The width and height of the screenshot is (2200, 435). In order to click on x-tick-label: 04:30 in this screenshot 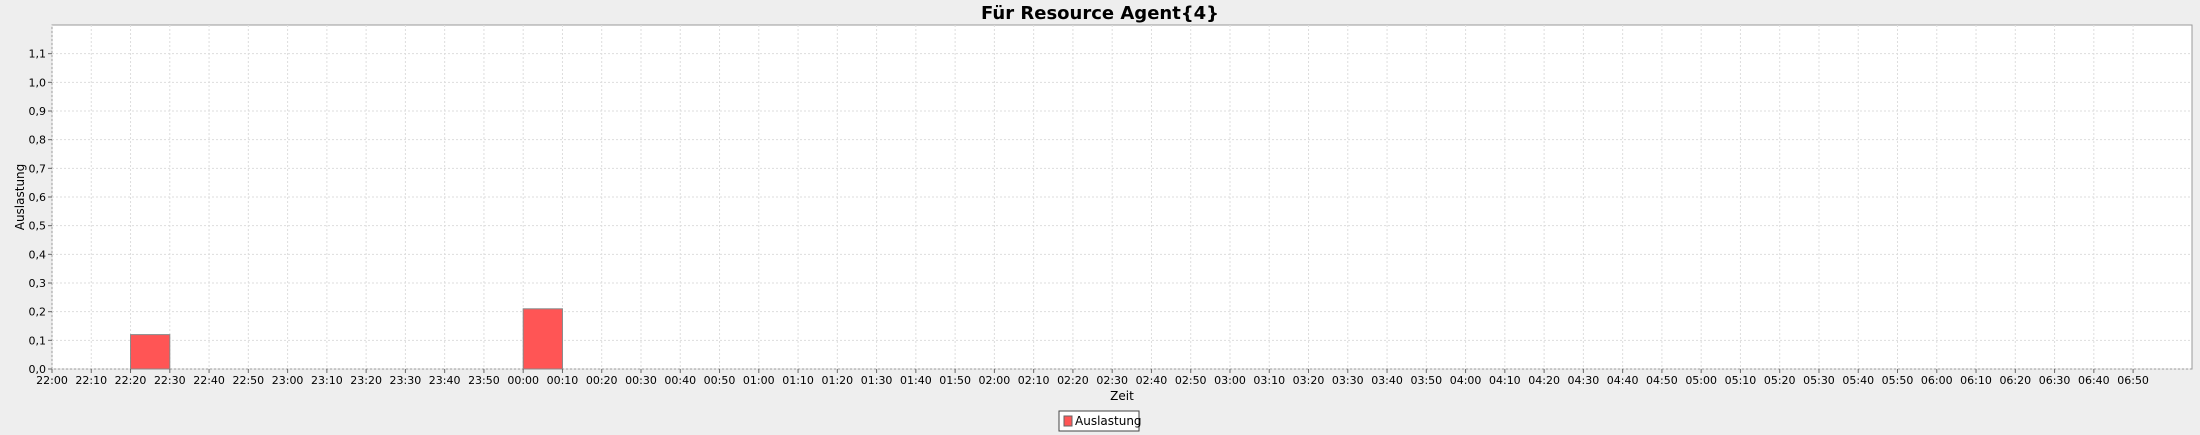, I will do `click(1584, 380)`.